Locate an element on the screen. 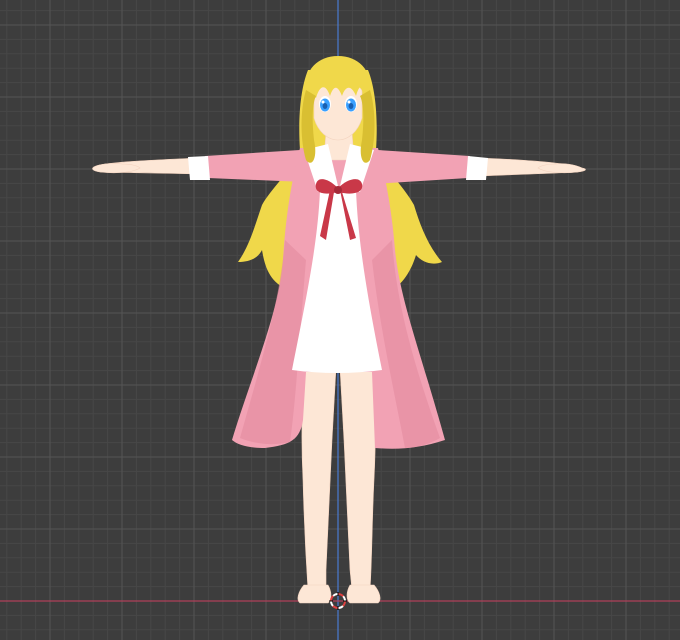 The image size is (680, 640). left-cuff is located at coordinates (199, 168).